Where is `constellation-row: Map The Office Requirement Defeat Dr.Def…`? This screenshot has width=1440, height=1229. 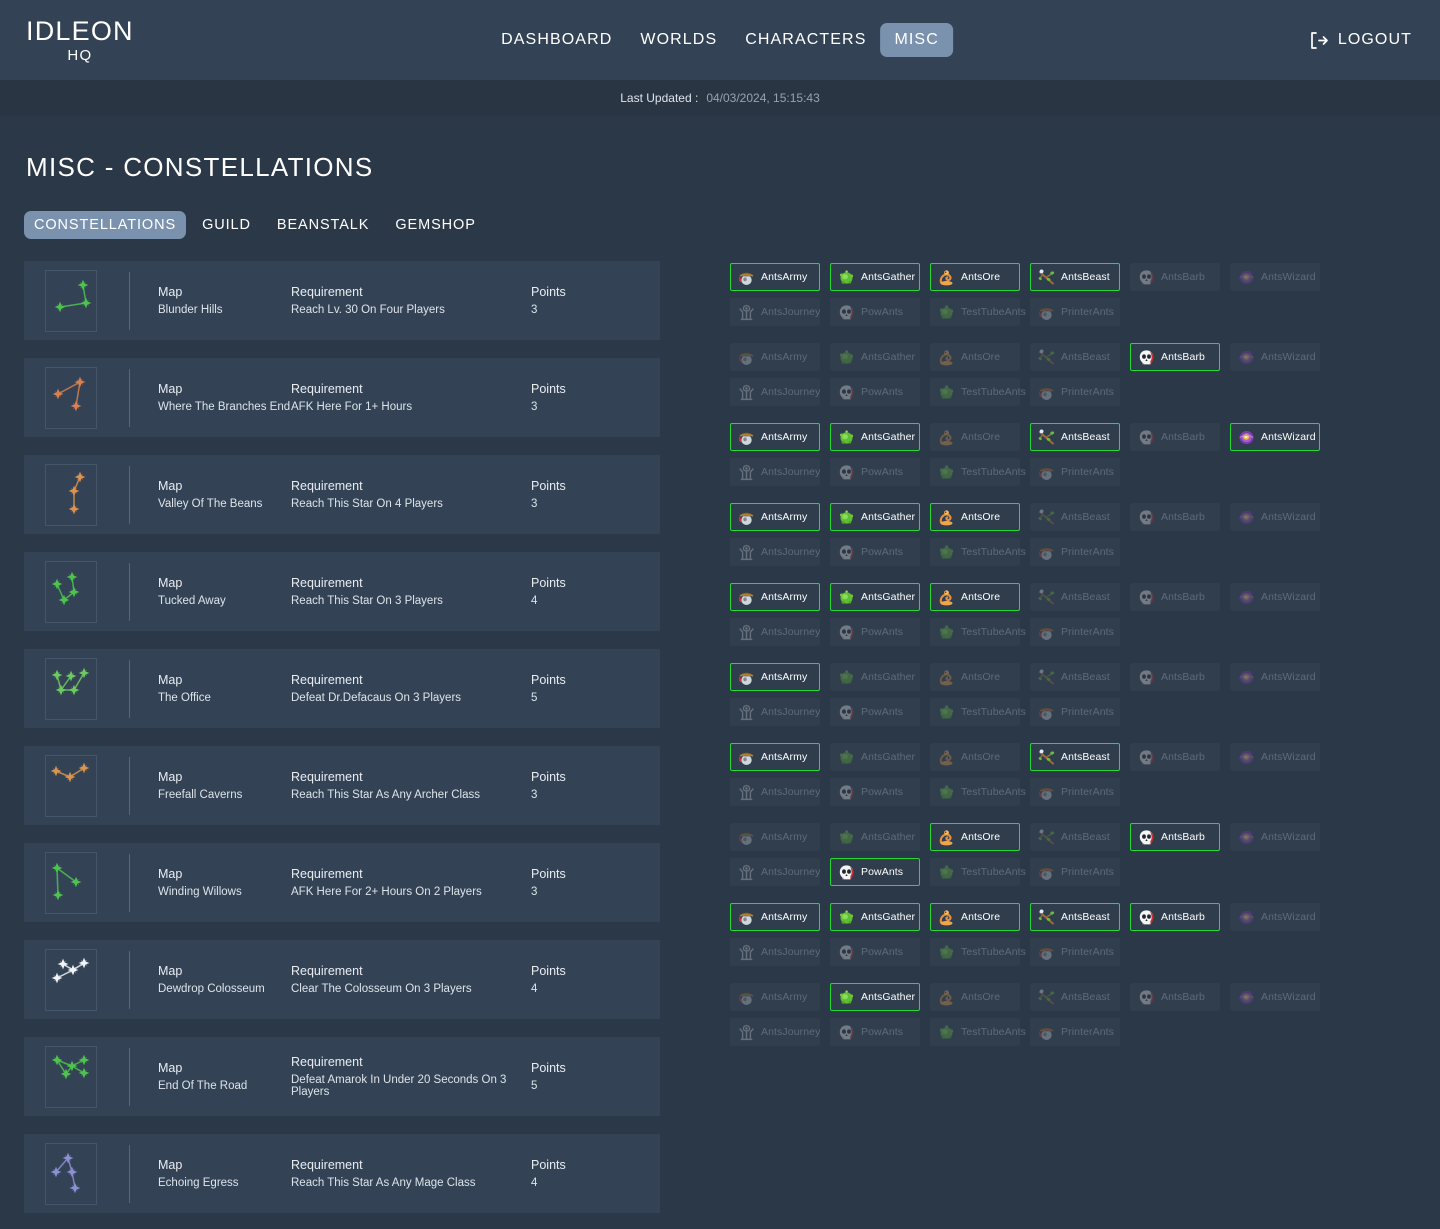
constellation-row: Map The Office Requirement Defeat Dr.Def… is located at coordinates (342, 688).